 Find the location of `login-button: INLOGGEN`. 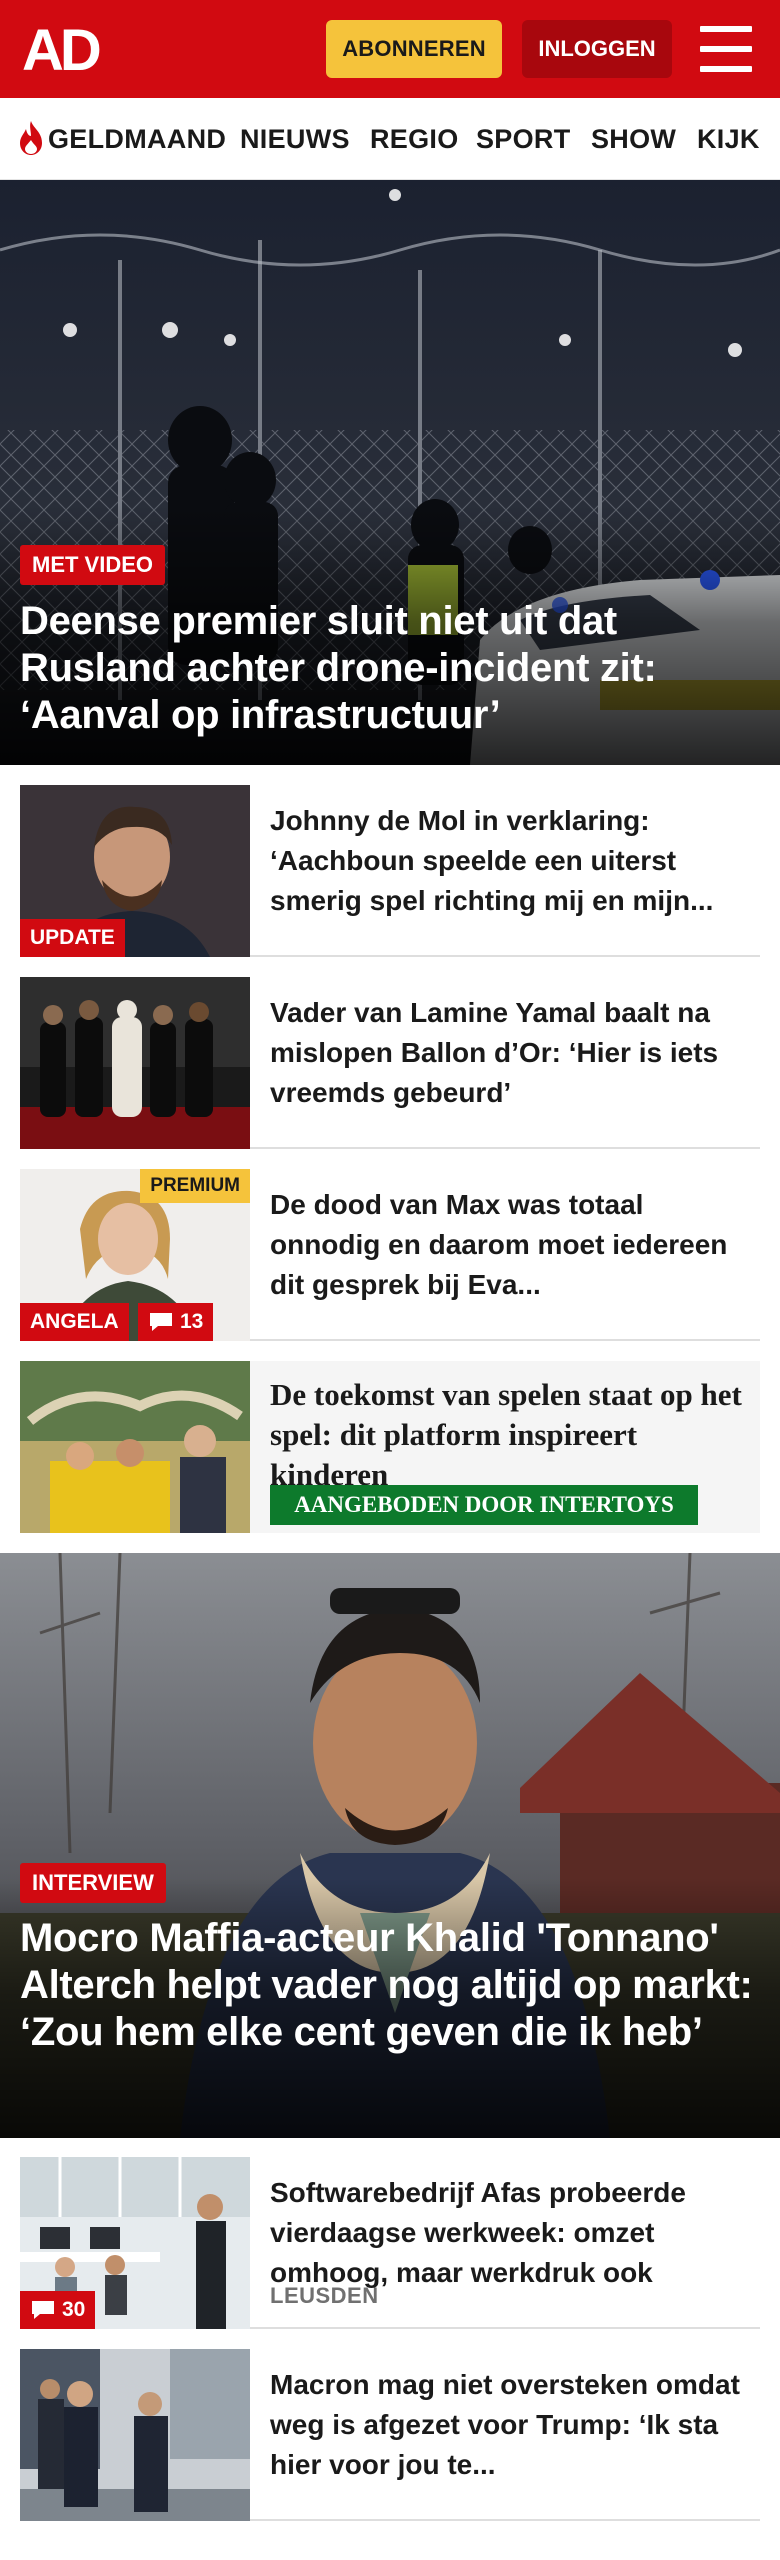

login-button: INLOGGEN is located at coordinates (597, 49).